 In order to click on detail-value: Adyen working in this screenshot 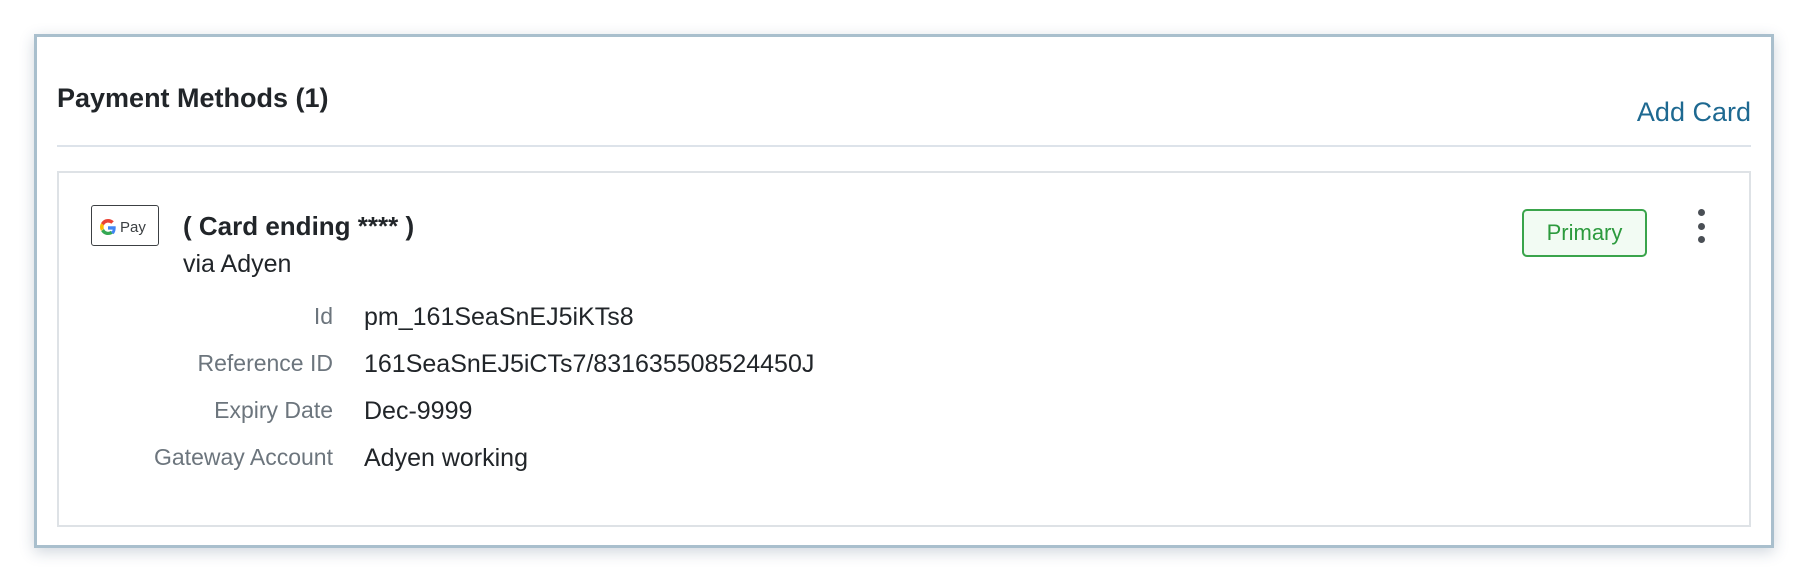, I will do `click(446, 458)`.